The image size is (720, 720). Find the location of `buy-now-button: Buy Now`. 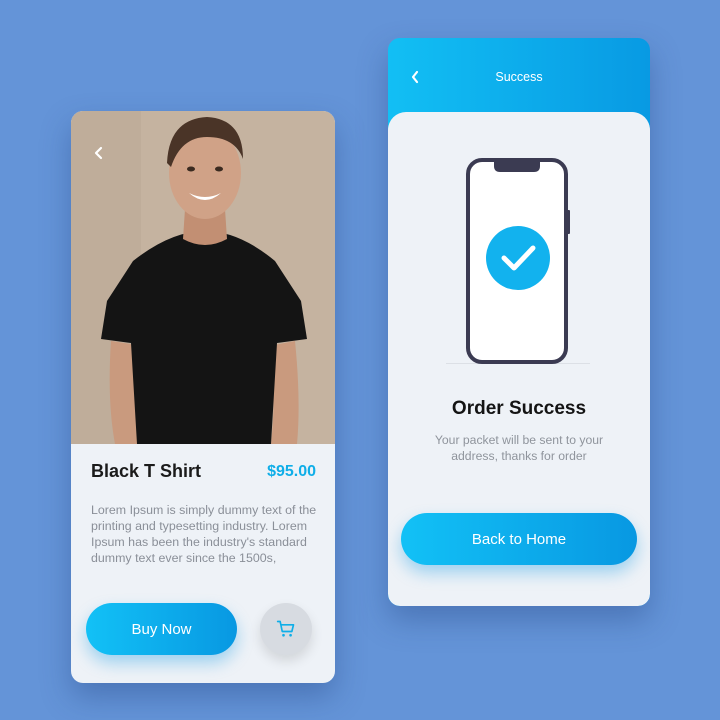

buy-now-button: Buy Now is located at coordinates (161, 629).